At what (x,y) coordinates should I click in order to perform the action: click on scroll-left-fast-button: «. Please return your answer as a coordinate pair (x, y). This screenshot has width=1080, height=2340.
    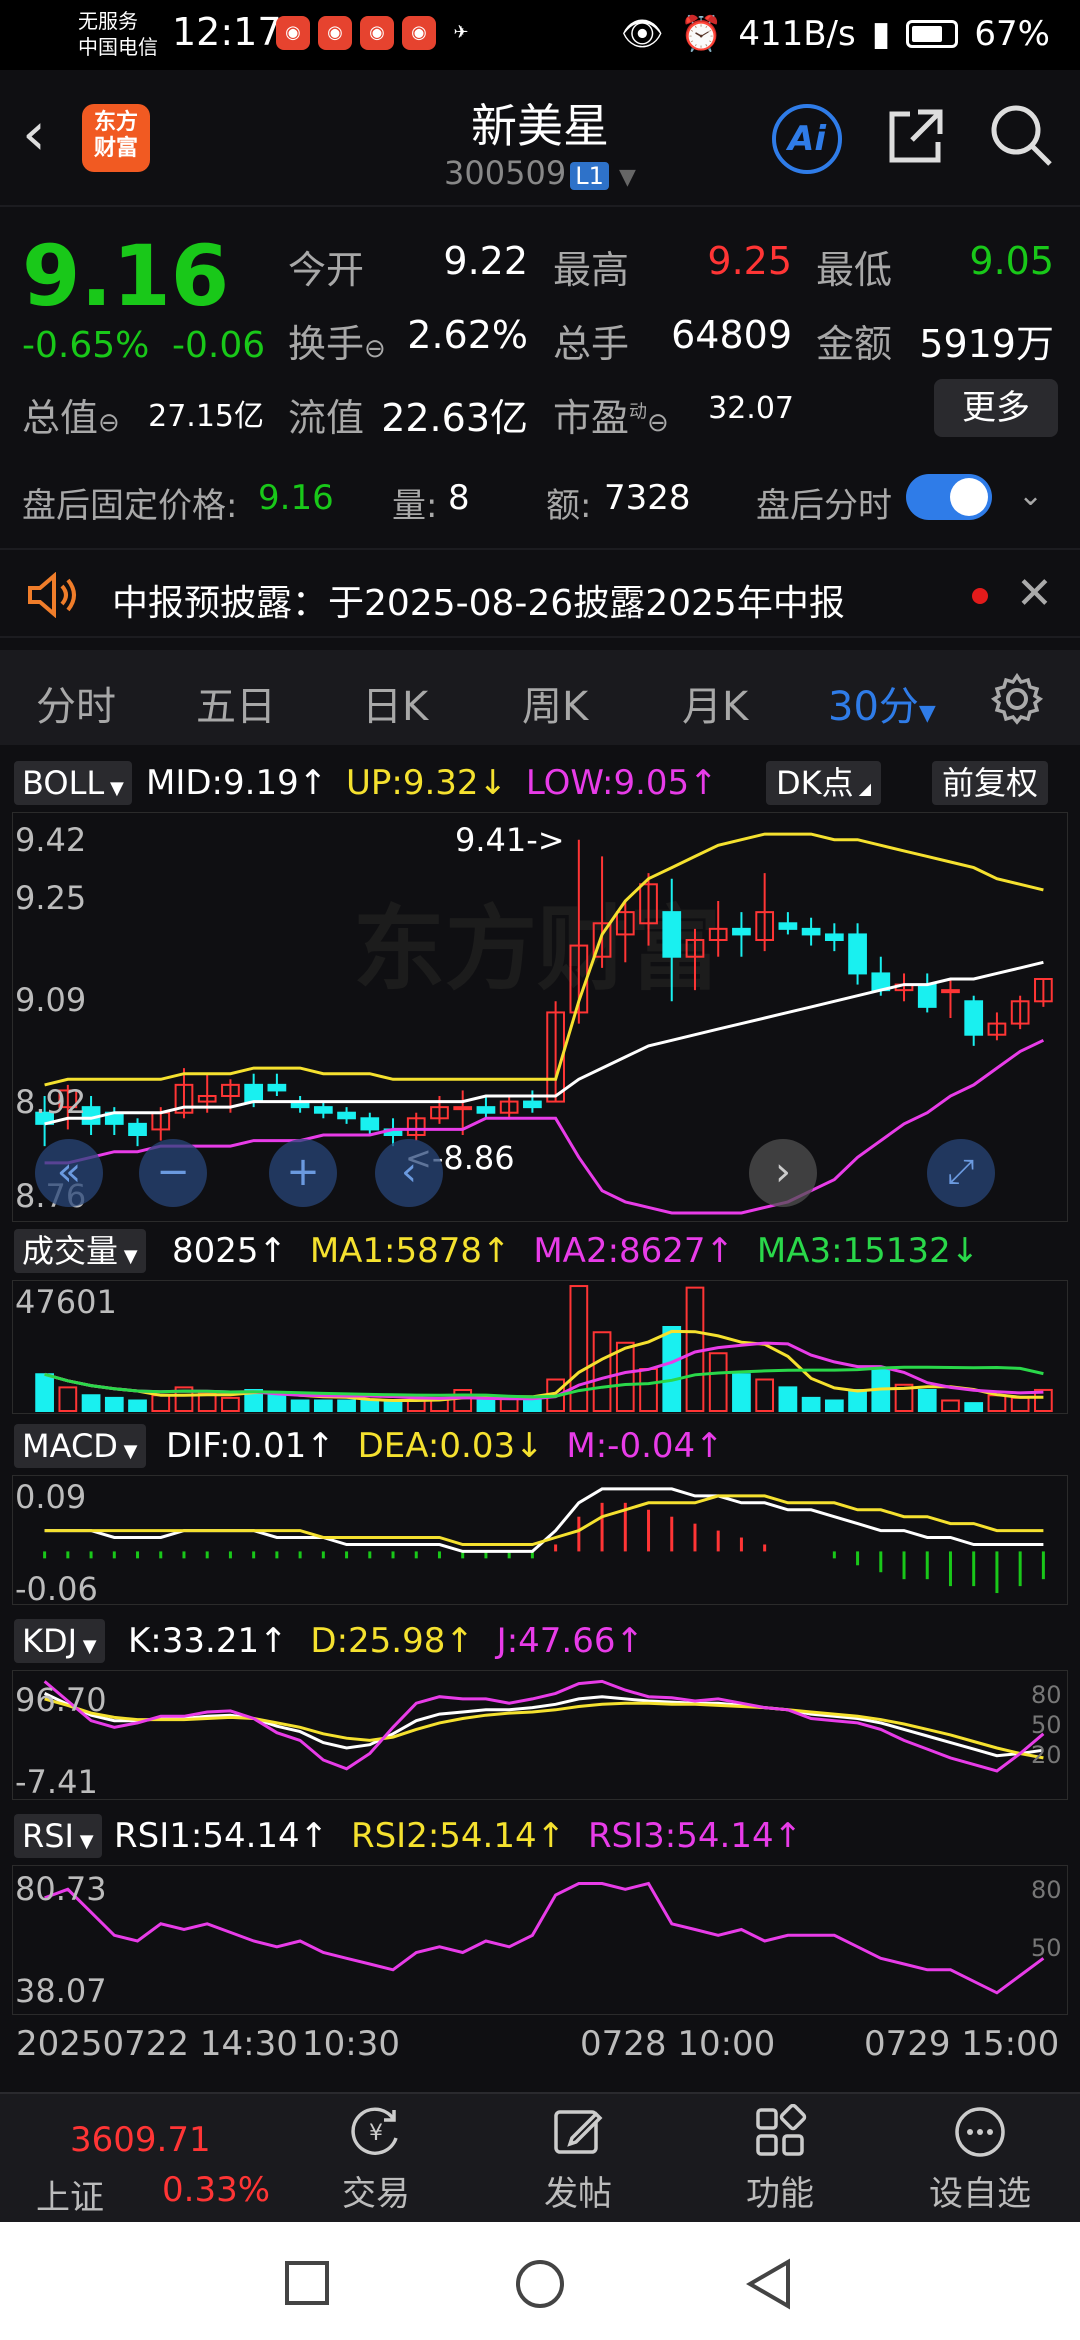
    Looking at the image, I should click on (69, 1173).